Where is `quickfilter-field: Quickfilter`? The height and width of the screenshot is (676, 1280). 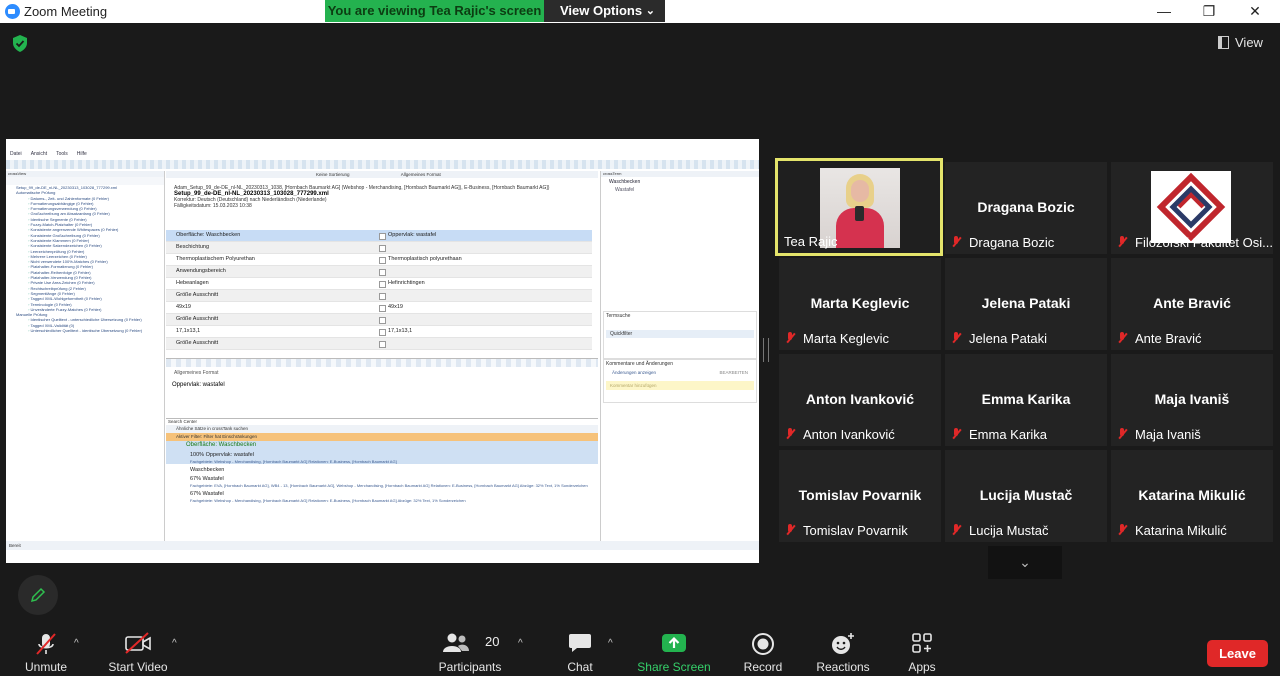 quickfilter-field: Quickfilter is located at coordinates (680, 334).